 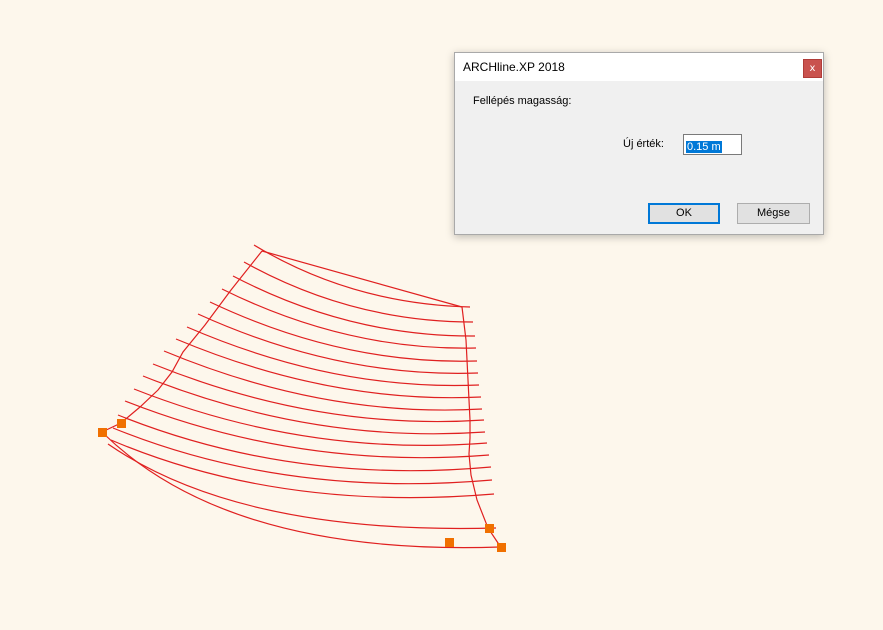 I want to click on new-value-label: Új érték:, so click(x=643, y=144).